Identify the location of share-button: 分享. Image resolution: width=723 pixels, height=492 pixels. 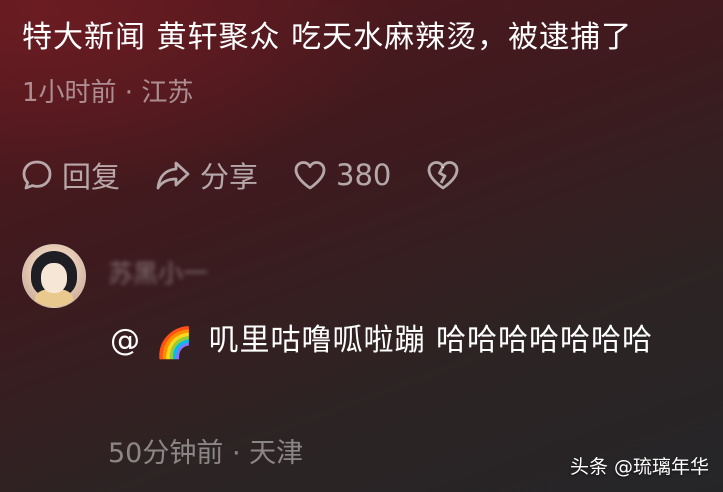
(206, 175).